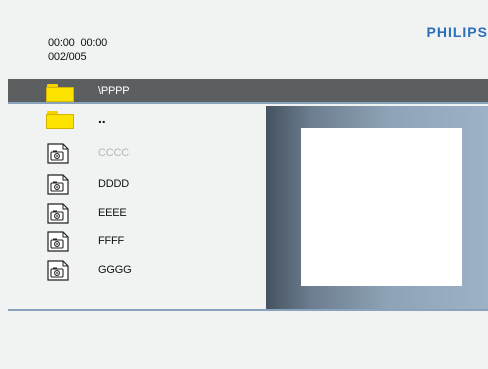  I want to click on preview-thumbnail, so click(381, 207).